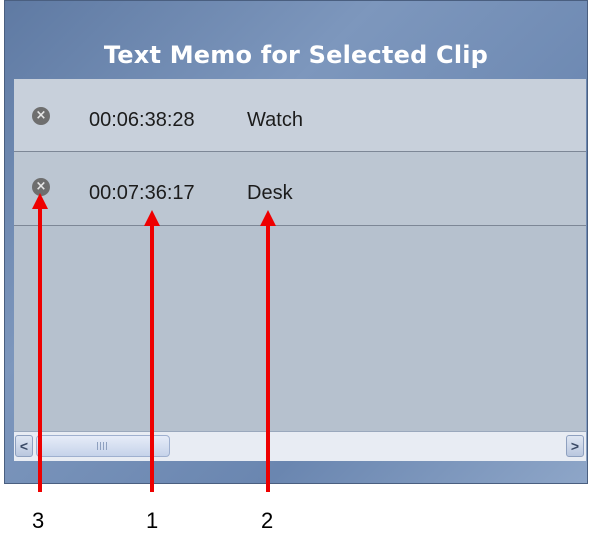  What do you see at coordinates (300, 189) in the screenshot?
I see `memo-row: × 00:07:36:17 Desk` at bounding box center [300, 189].